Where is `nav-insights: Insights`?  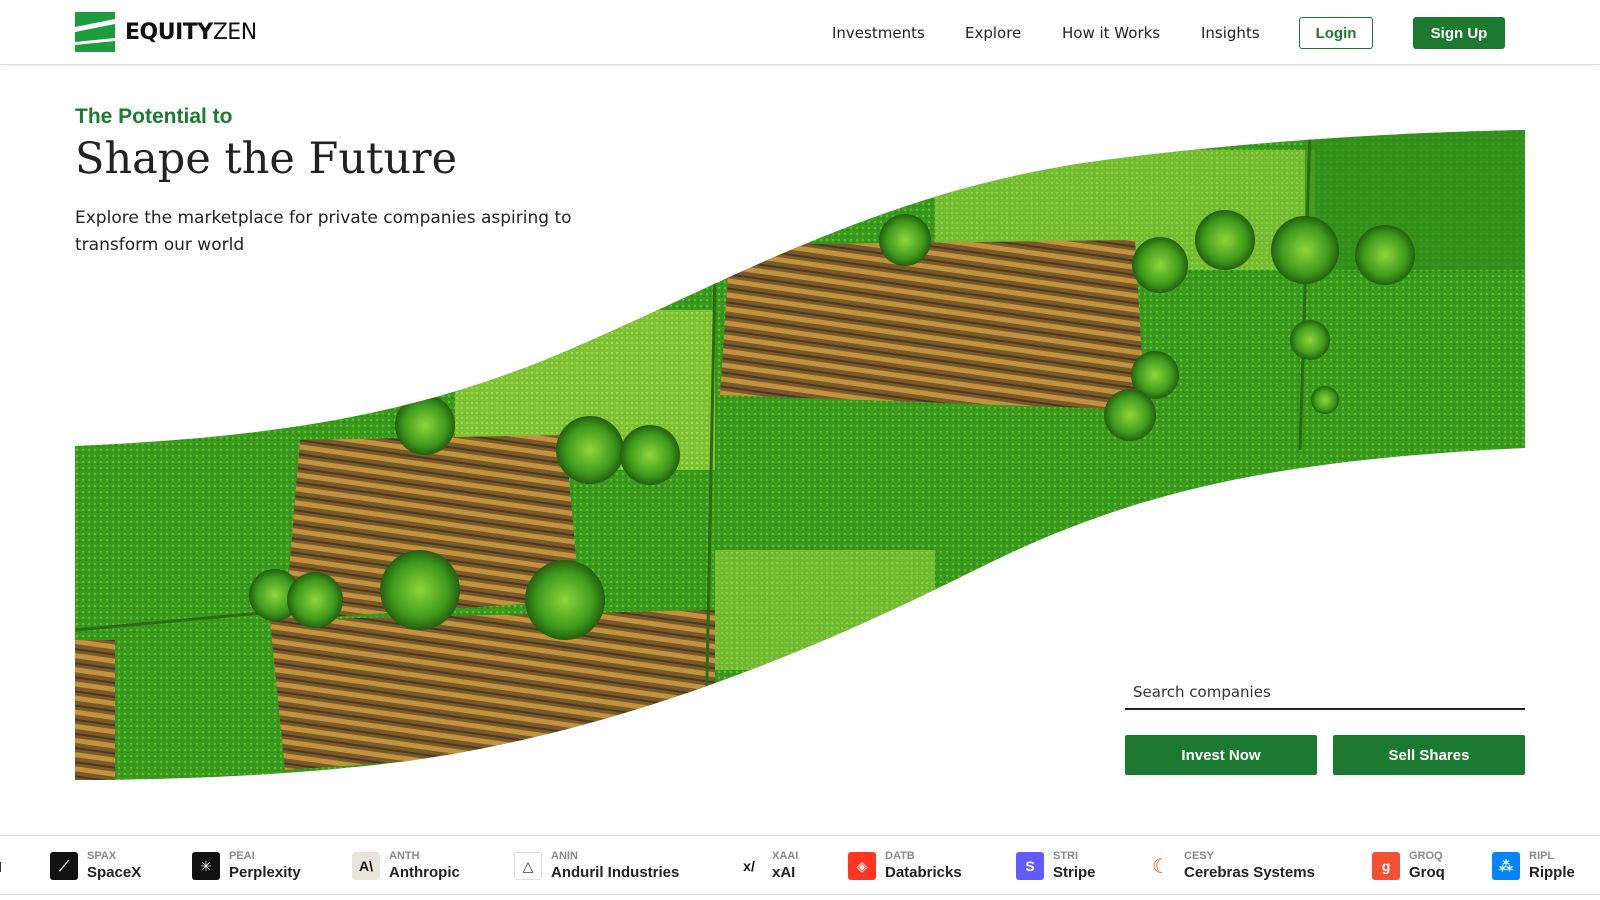
nav-insights: Insights is located at coordinates (1230, 33).